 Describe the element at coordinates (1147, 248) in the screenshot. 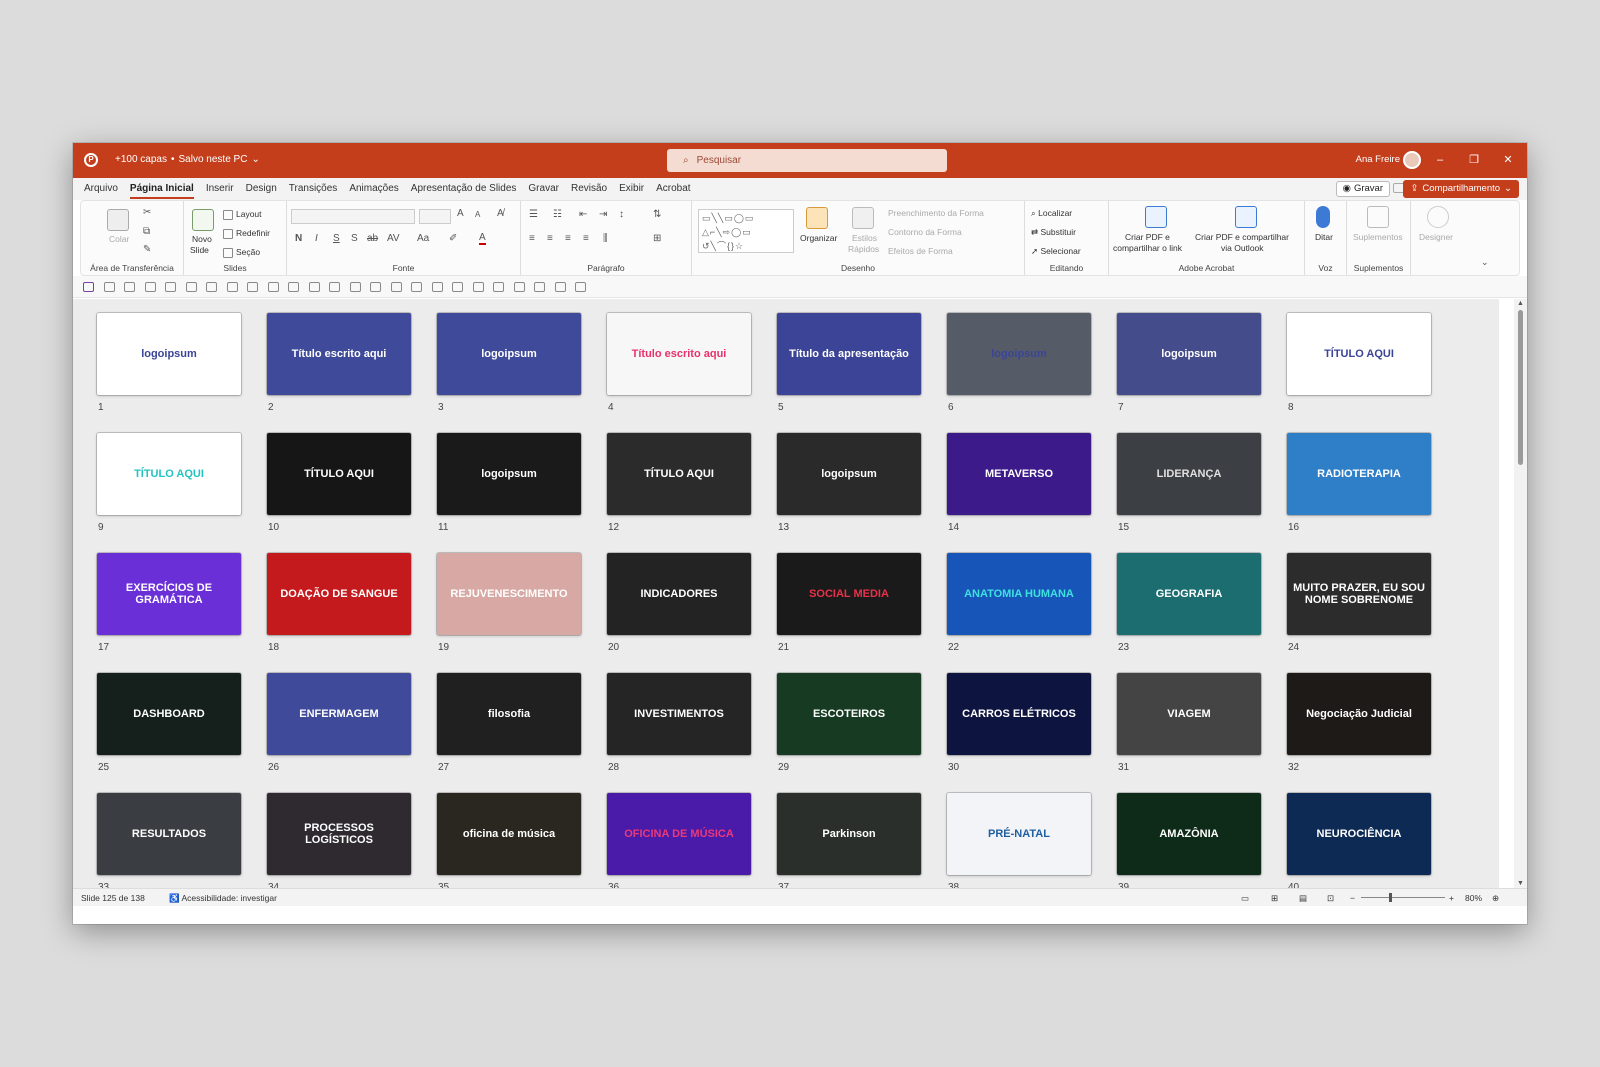

I see `pdf-link-label-2: compartilhar o link` at that location.